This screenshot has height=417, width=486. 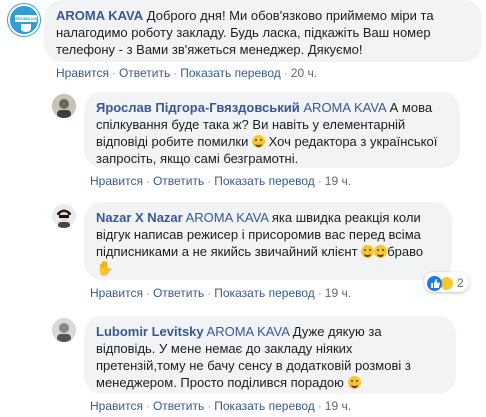 I want to click on comment-actions: Нравится · Ответить · Показать перевод · 20 ч., so click(x=186, y=73).